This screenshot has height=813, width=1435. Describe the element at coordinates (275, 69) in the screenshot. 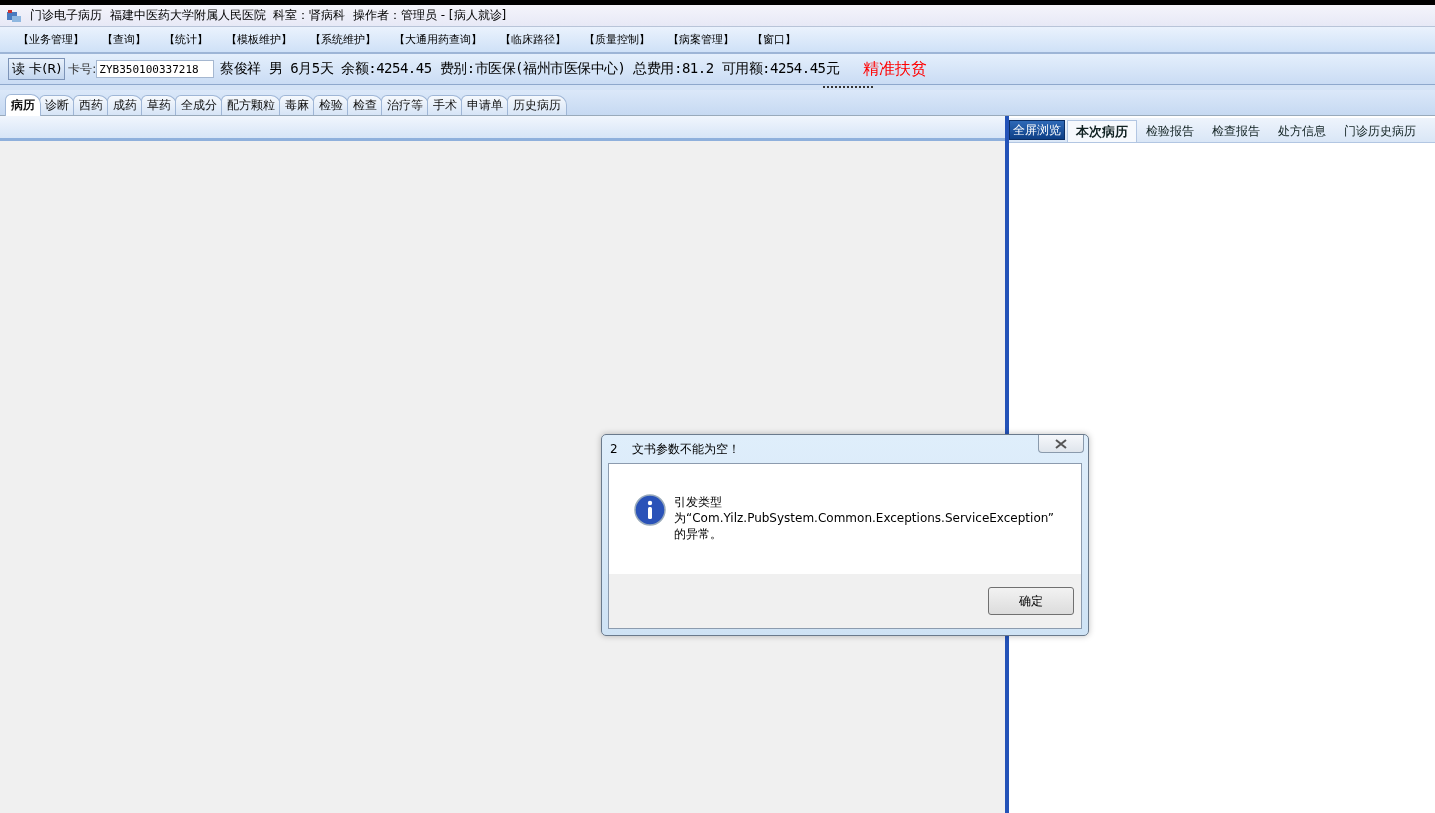

I see `patient-info: 男` at that location.